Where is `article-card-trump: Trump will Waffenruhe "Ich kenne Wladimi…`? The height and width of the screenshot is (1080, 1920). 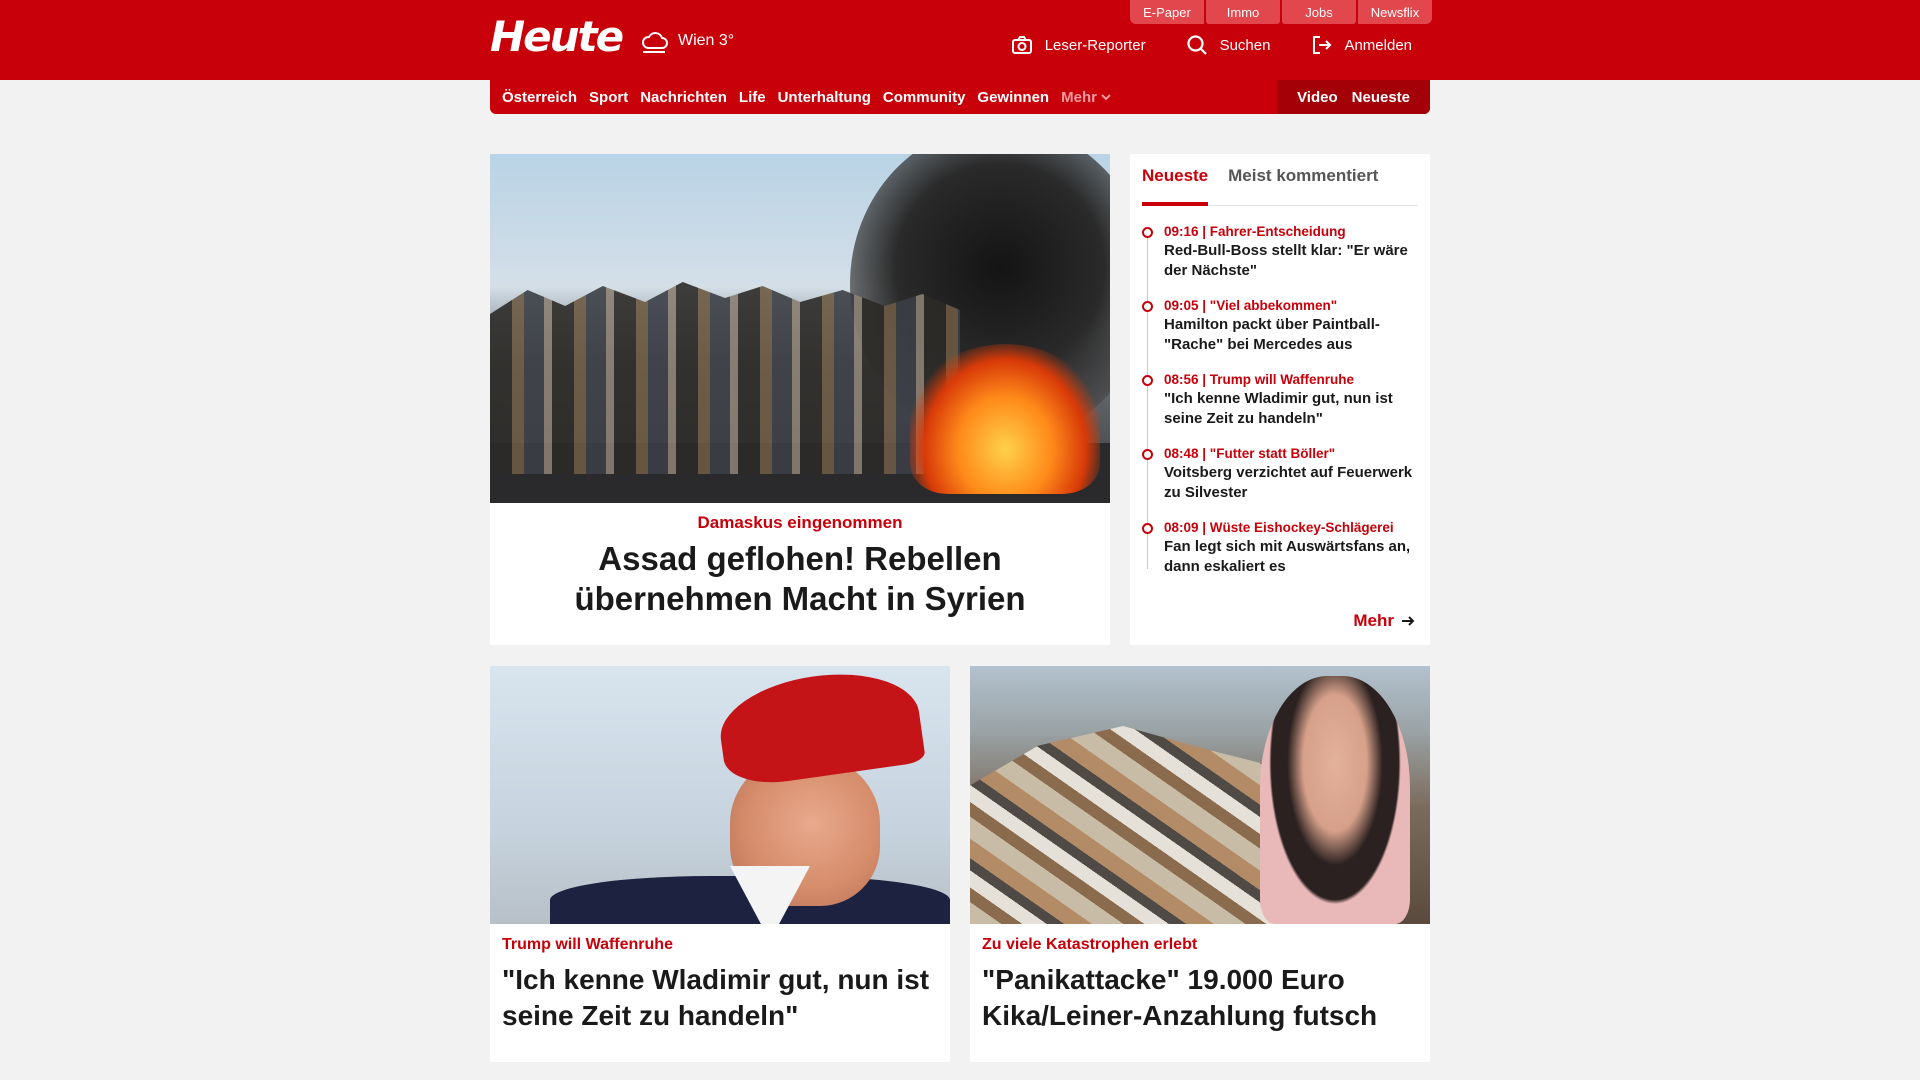
article-card-trump: Trump will Waffenruhe "Ich kenne Wladimi… is located at coordinates (720, 864).